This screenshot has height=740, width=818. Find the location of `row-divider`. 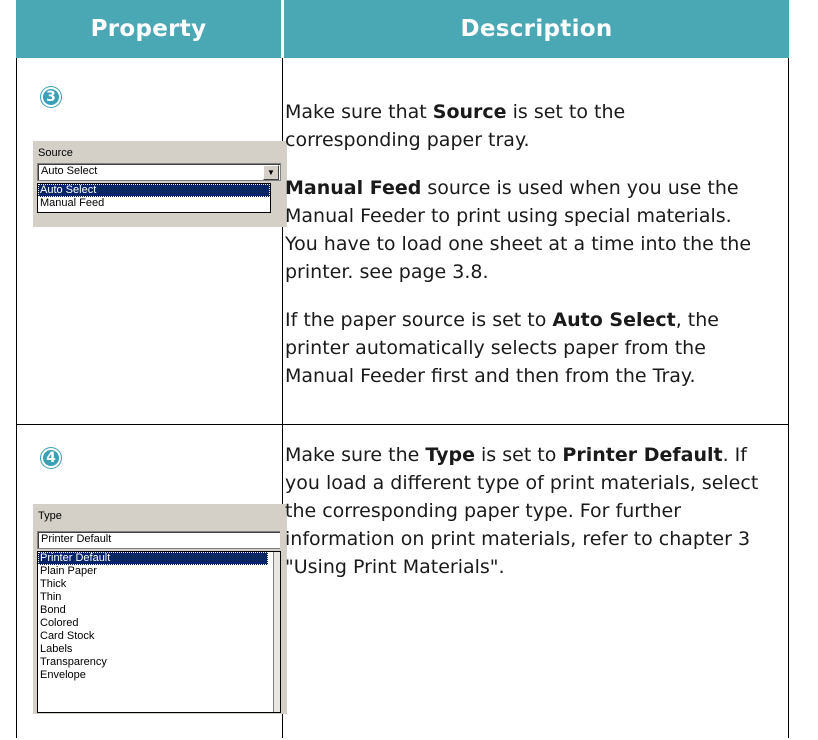

row-divider is located at coordinates (402, 424).